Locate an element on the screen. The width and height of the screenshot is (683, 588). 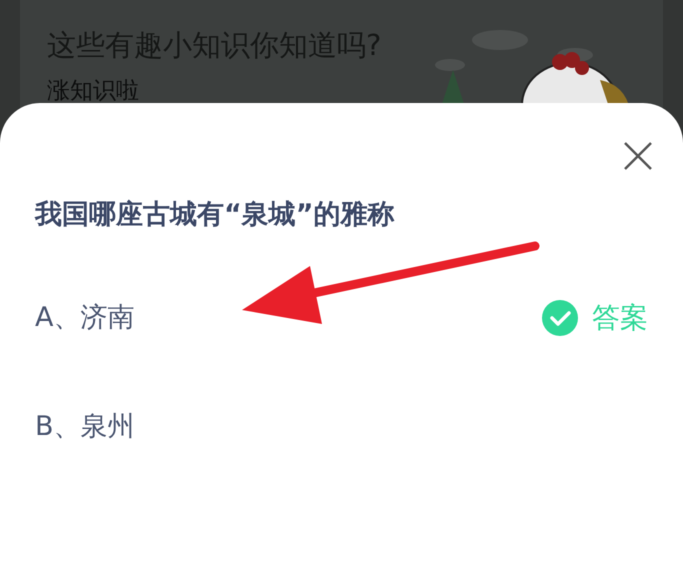
answer-label: 答案 is located at coordinates (620, 318).